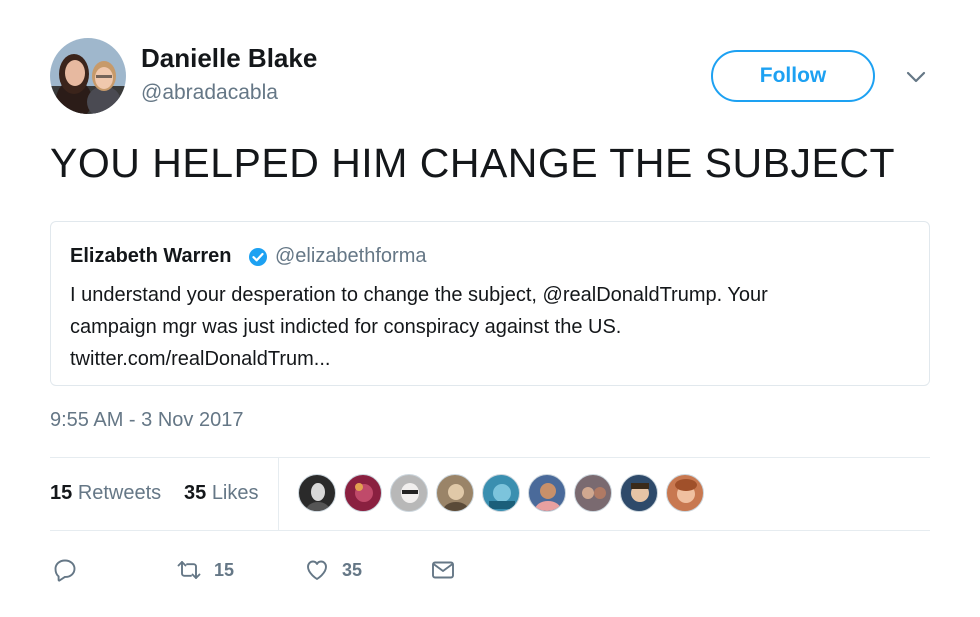  What do you see at coordinates (88, 76) in the screenshot?
I see `avatar` at bounding box center [88, 76].